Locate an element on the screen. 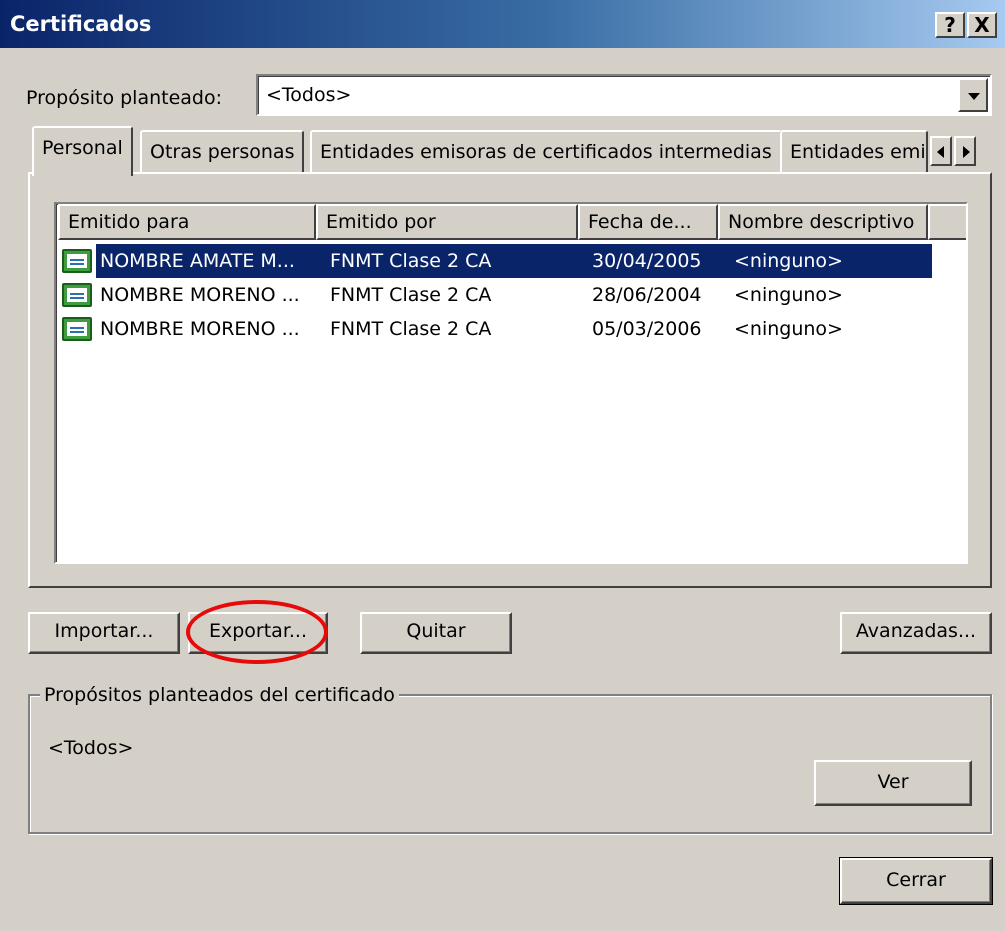 Image resolution: width=1005 pixels, height=931 pixels. help-icon: ? is located at coordinates (950, 25).